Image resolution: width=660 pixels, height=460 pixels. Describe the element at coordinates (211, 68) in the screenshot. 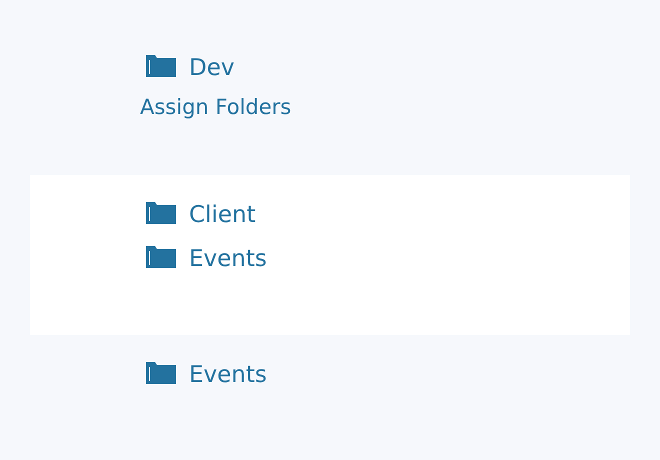

I see `folder-name: Dev` at that location.